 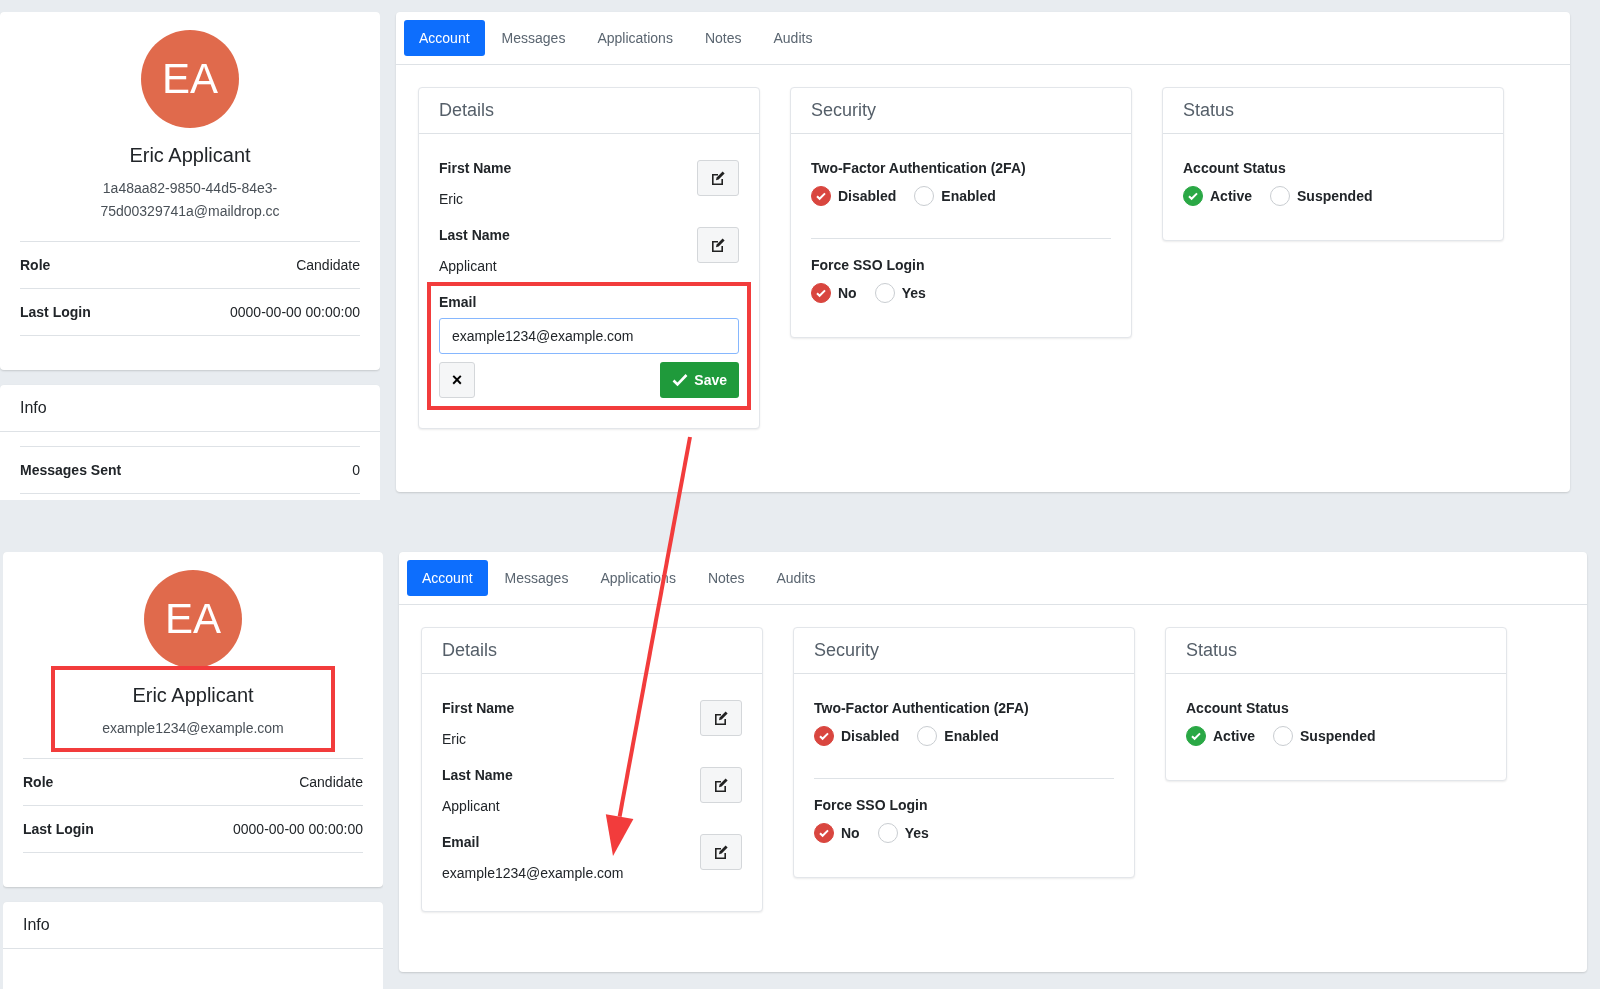 What do you see at coordinates (589, 336) in the screenshot?
I see `email-input: example1234@example.com` at bounding box center [589, 336].